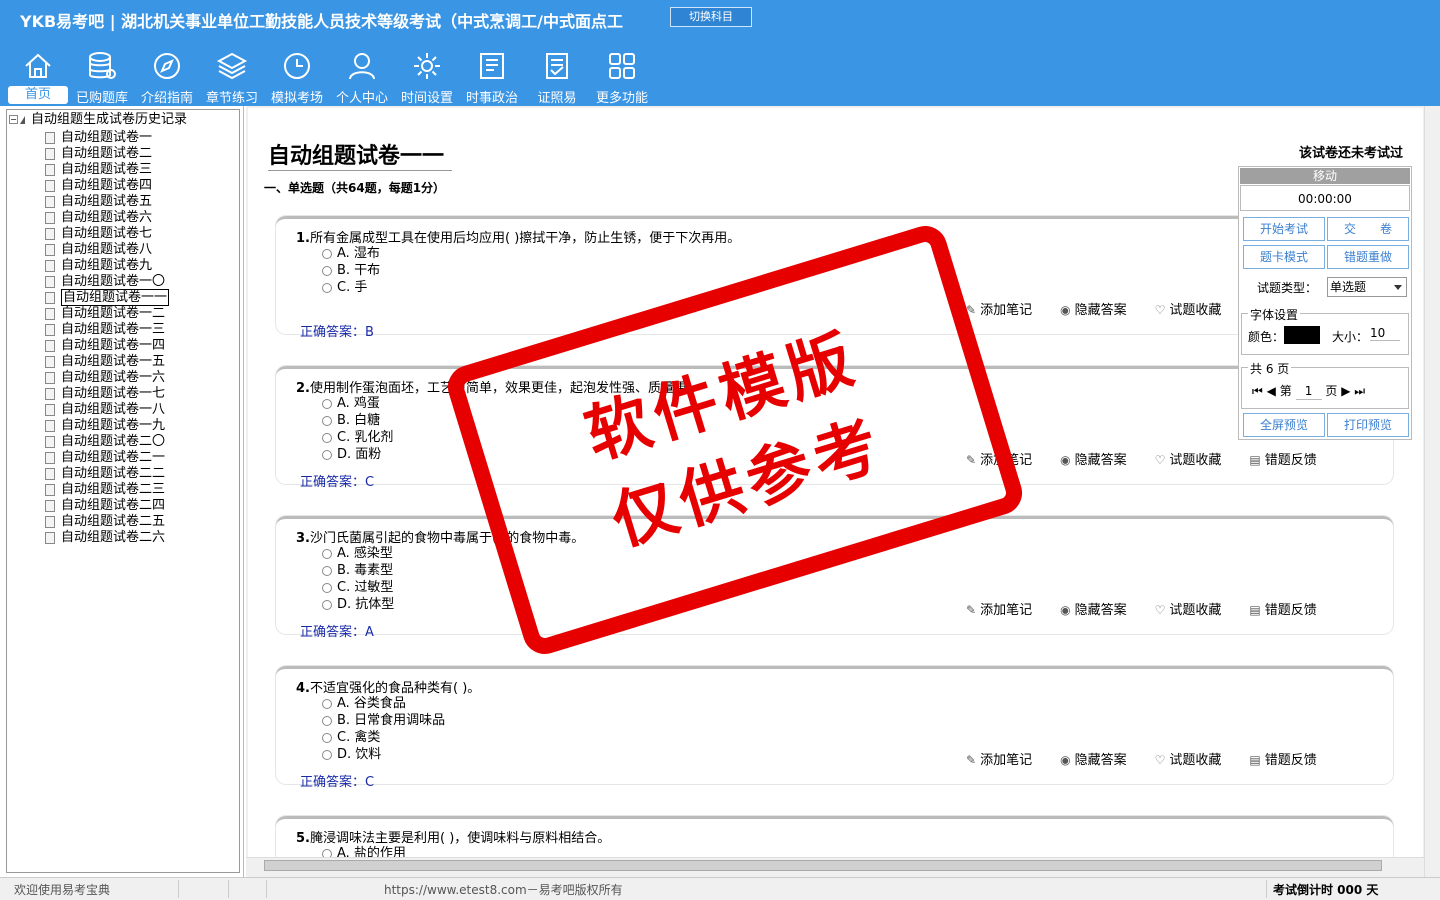 The image size is (1440, 900). What do you see at coordinates (362, 78) in the screenshot?
I see `nav-profile: 个人中心` at bounding box center [362, 78].